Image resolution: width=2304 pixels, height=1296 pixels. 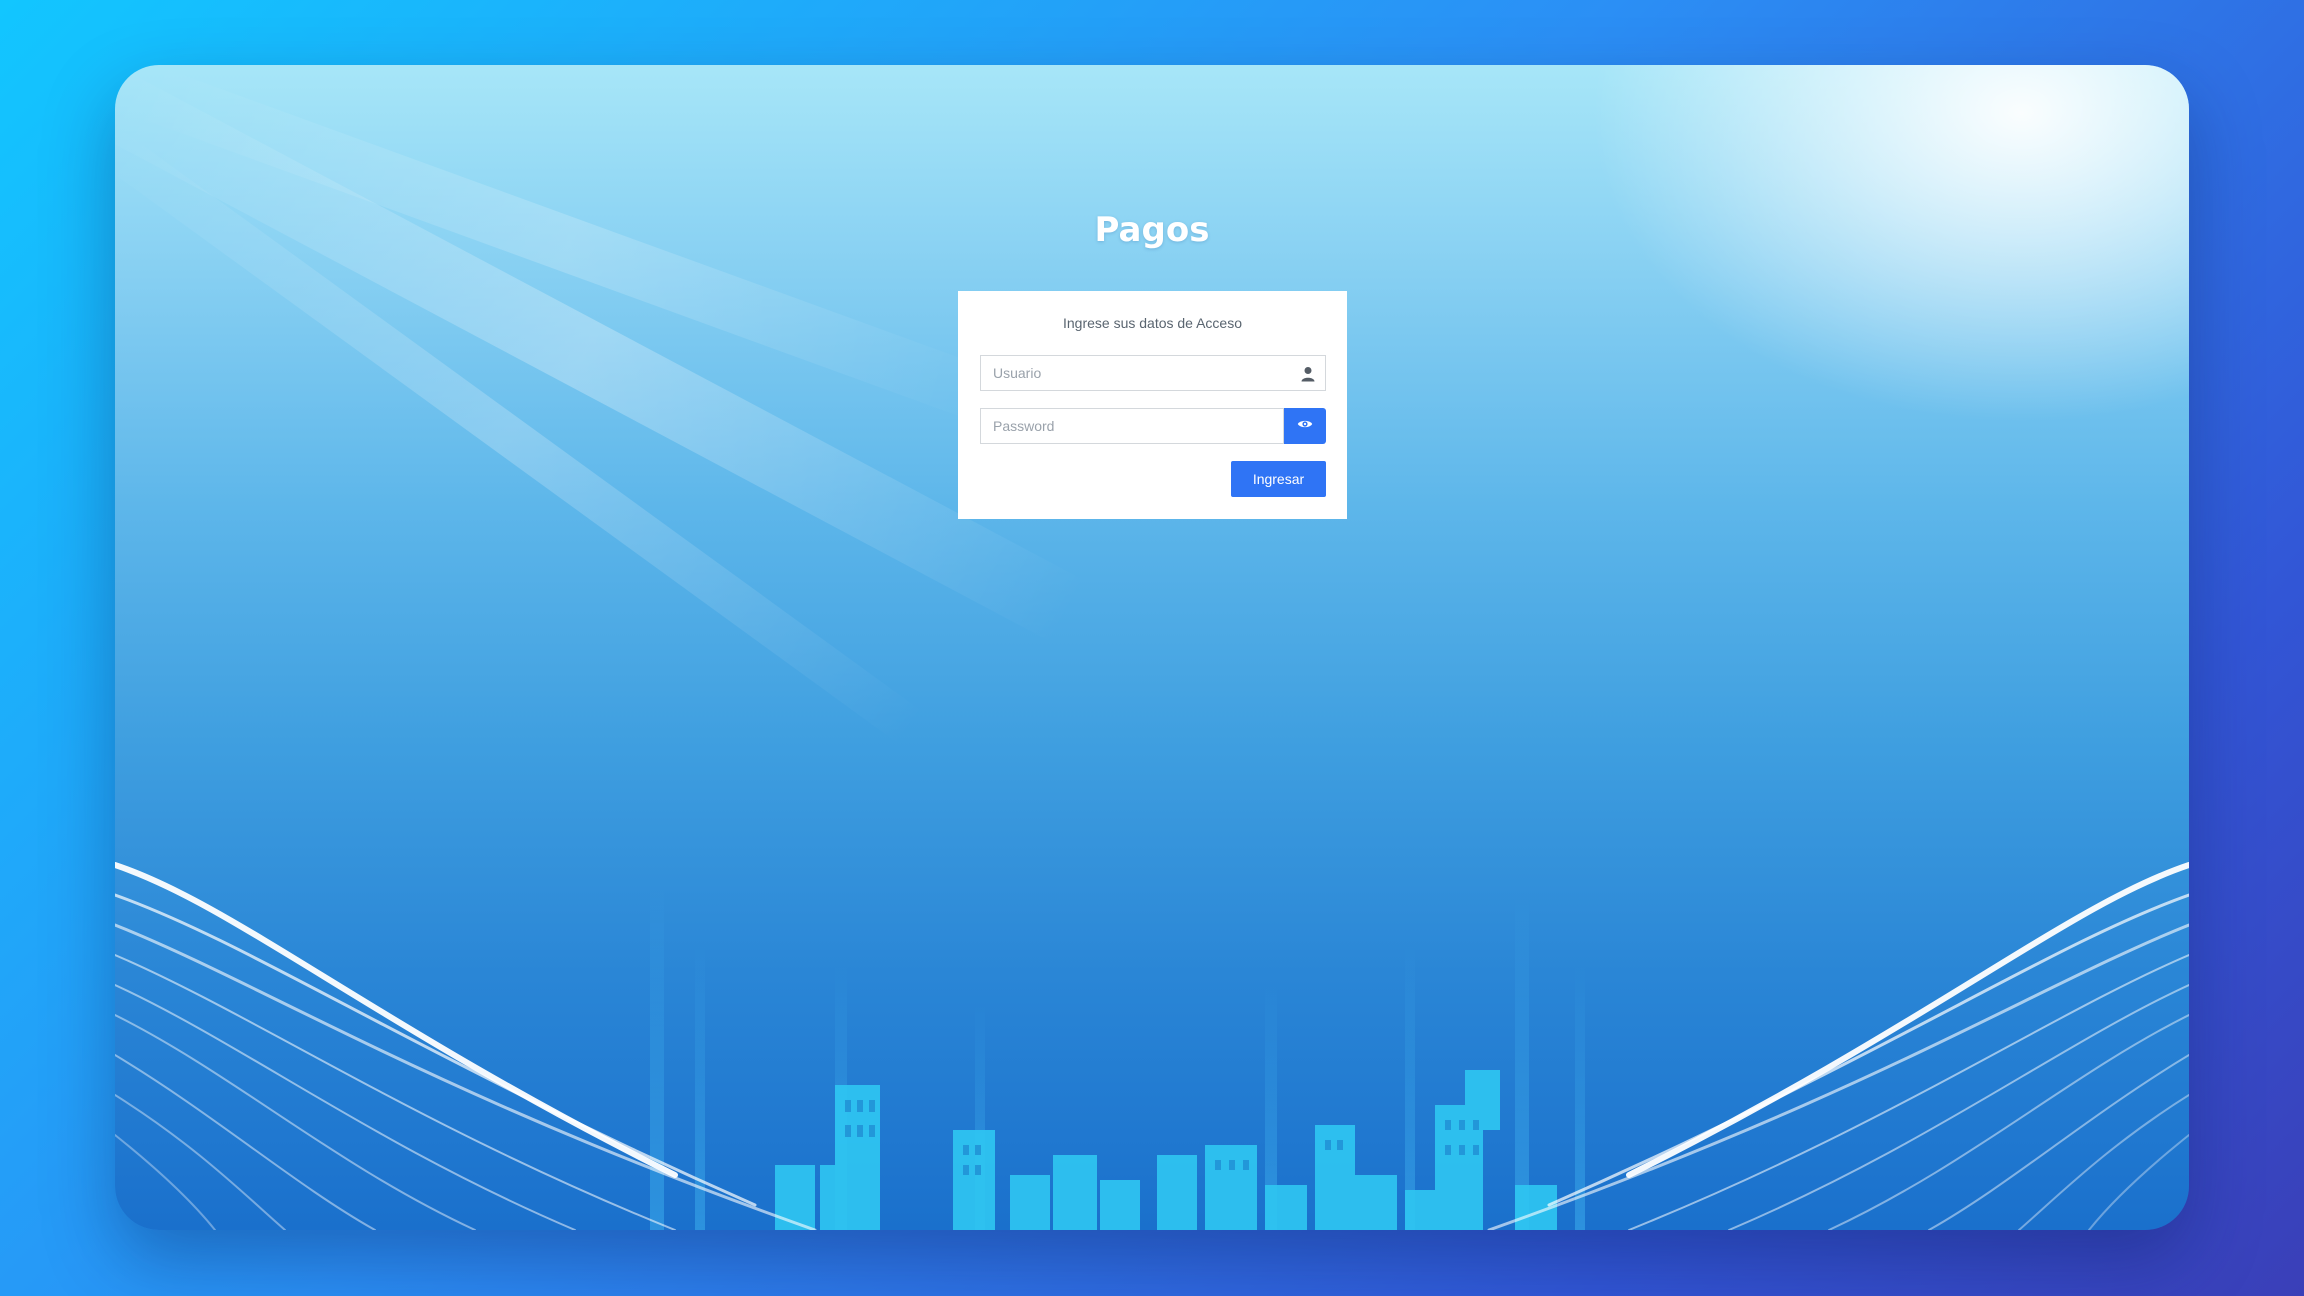 What do you see at coordinates (1137, 373) in the screenshot?
I see `username-input` at bounding box center [1137, 373].